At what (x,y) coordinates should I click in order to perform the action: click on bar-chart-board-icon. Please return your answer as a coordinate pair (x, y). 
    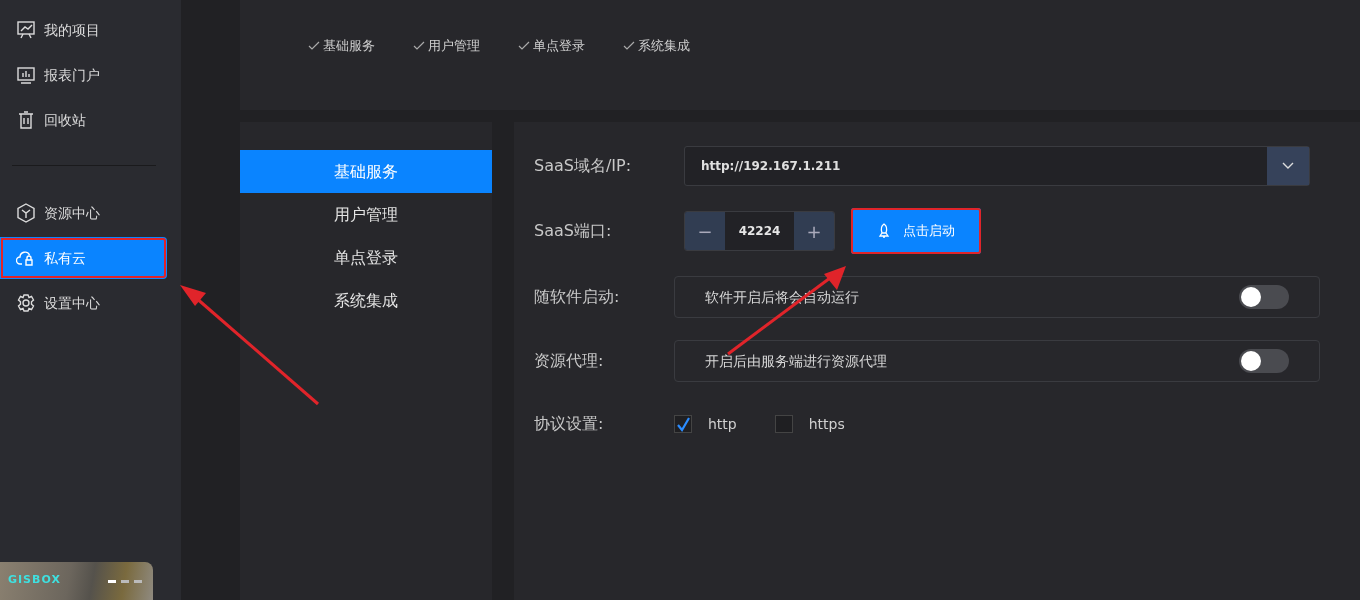
    Looking at the image, I should click on (26, 75).